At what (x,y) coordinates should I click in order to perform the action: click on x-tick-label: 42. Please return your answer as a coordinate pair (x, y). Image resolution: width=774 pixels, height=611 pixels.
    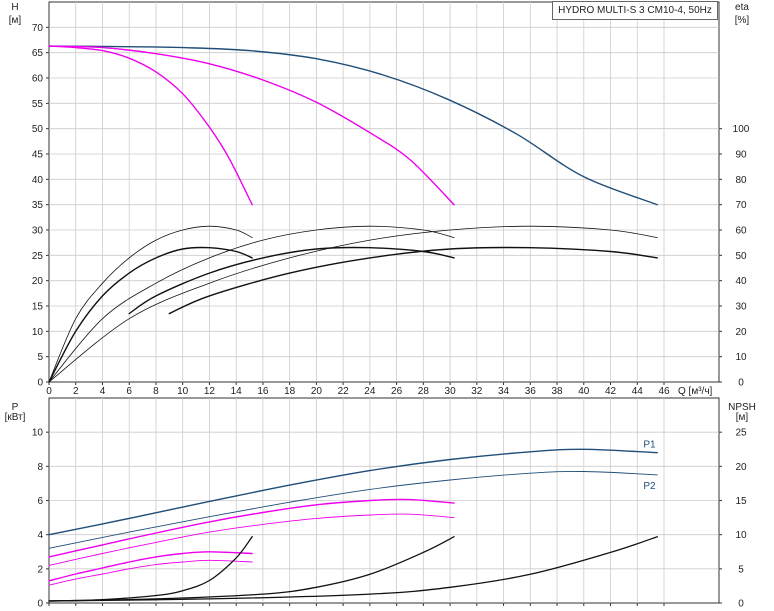
    Looking at the image, I should click on (611, 391).